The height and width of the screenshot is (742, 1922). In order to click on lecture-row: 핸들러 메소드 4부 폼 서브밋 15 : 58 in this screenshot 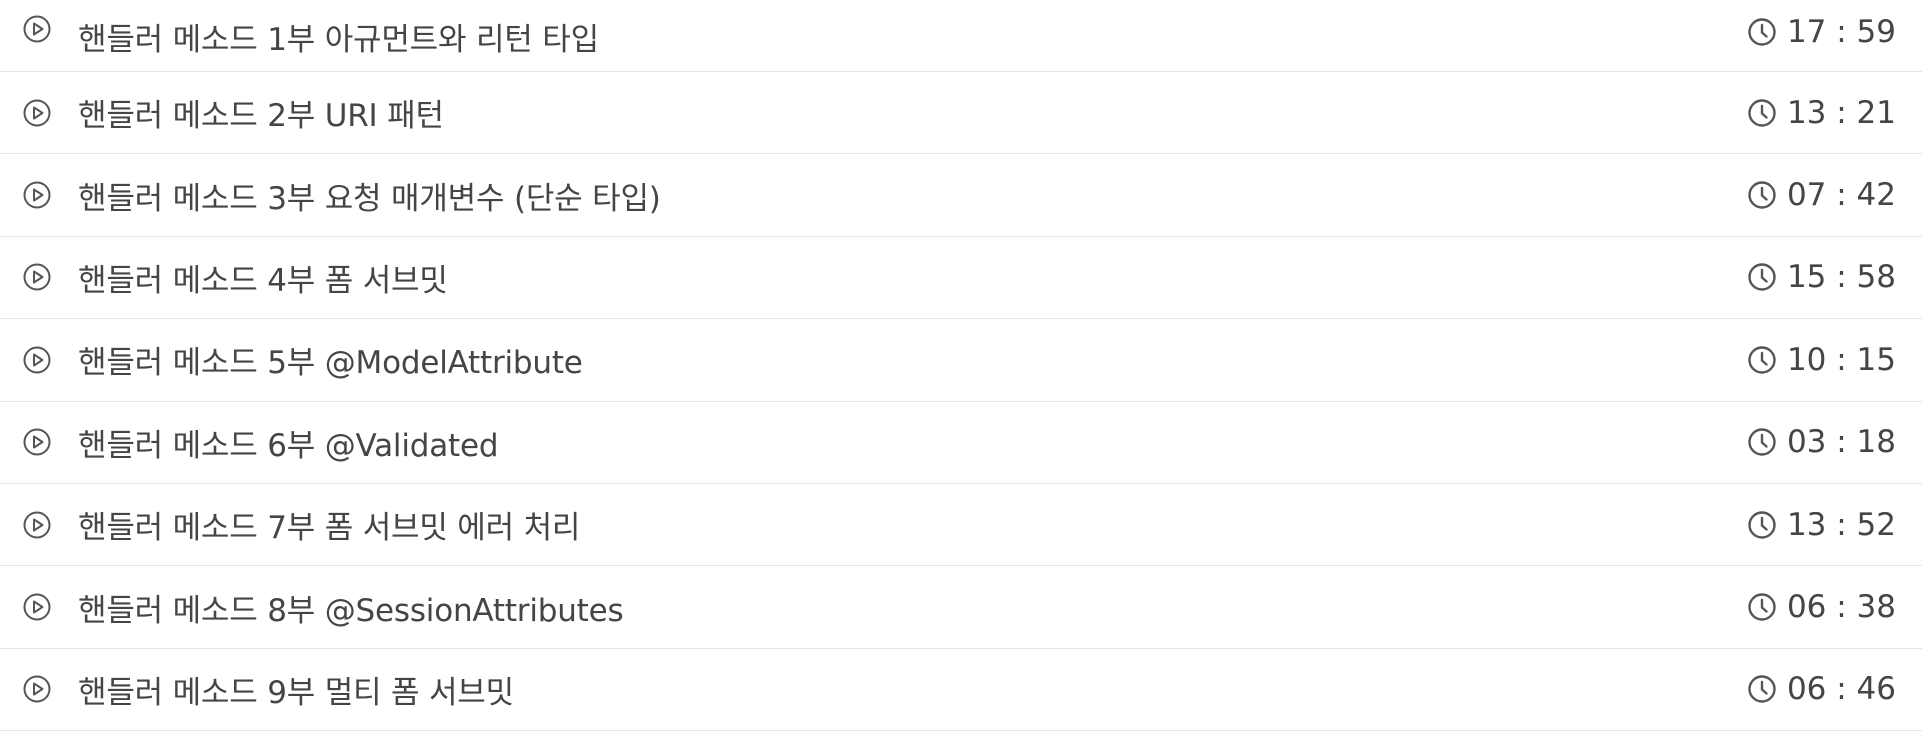, I will do `click(961, 278)`.